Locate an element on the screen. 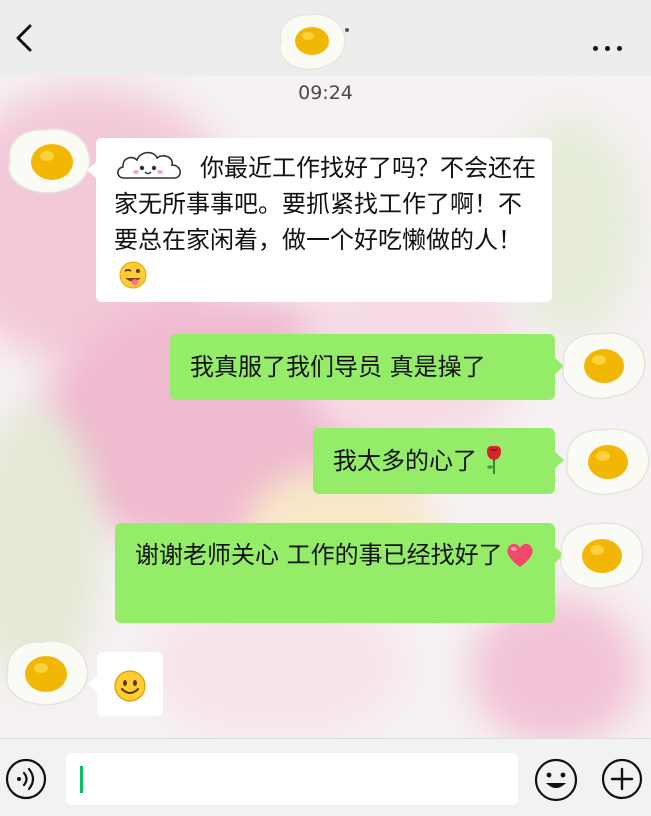 The width and height of the screenshot is (651, 816). contact-avatar is located at coordinates (312, 41).